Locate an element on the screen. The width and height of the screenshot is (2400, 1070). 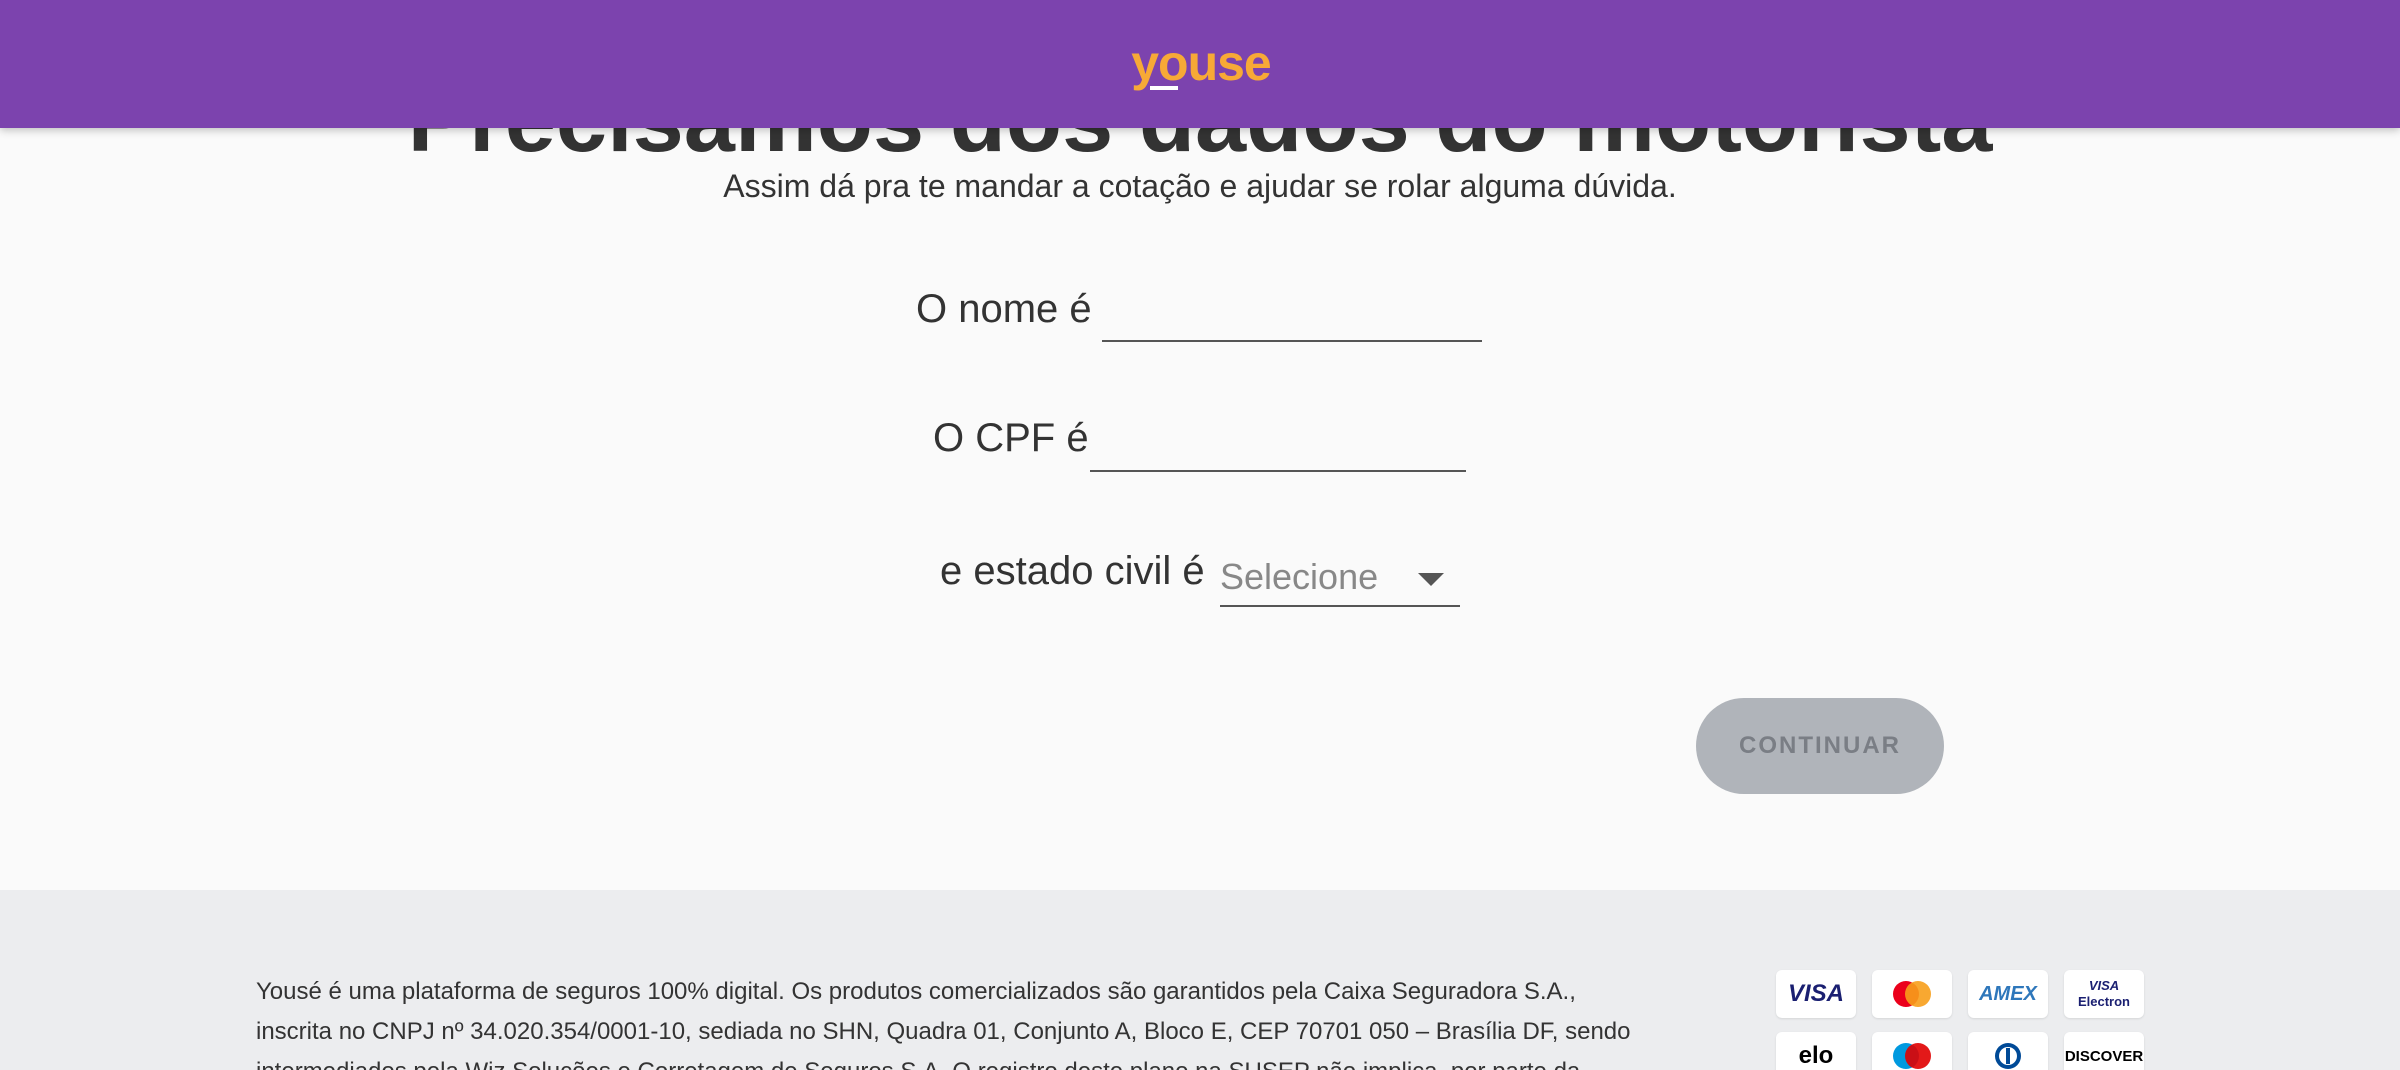
discover-icon: DISCOVER is located at coordinates (2104, 1051).